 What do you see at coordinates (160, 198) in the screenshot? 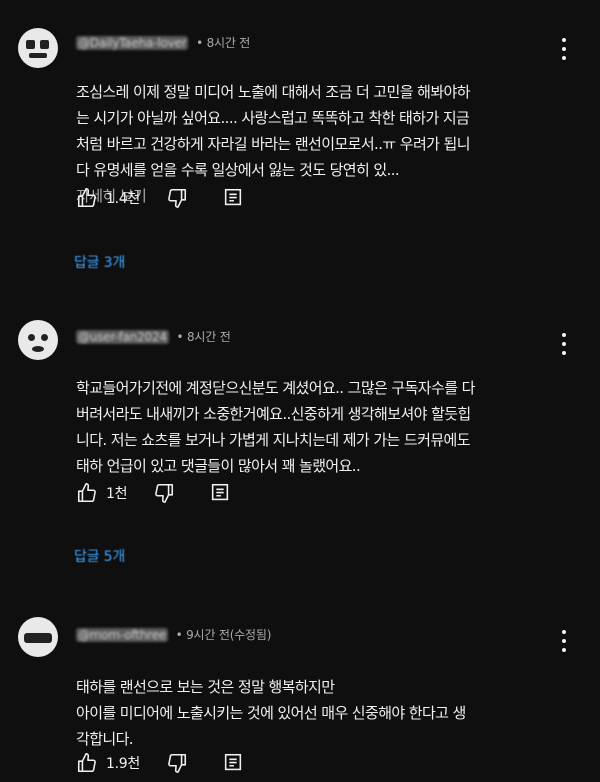
I see `comment-actions: 1.4천` at bounding box center [160, 198].